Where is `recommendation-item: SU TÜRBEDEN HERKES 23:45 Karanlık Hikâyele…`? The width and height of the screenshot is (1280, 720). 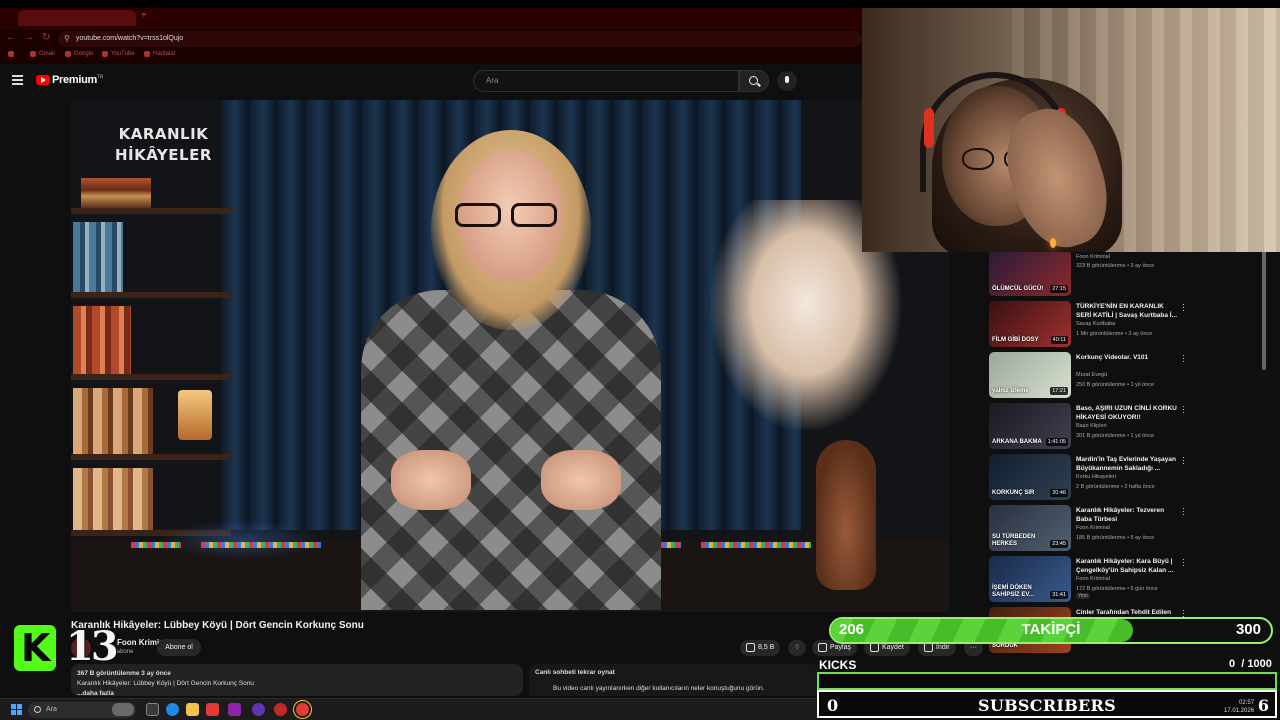 recommendation-item: SU TÜRBEDEN HERKES 23:45 Karanlık Hikâyele… is located at coordinates (1126, 528).